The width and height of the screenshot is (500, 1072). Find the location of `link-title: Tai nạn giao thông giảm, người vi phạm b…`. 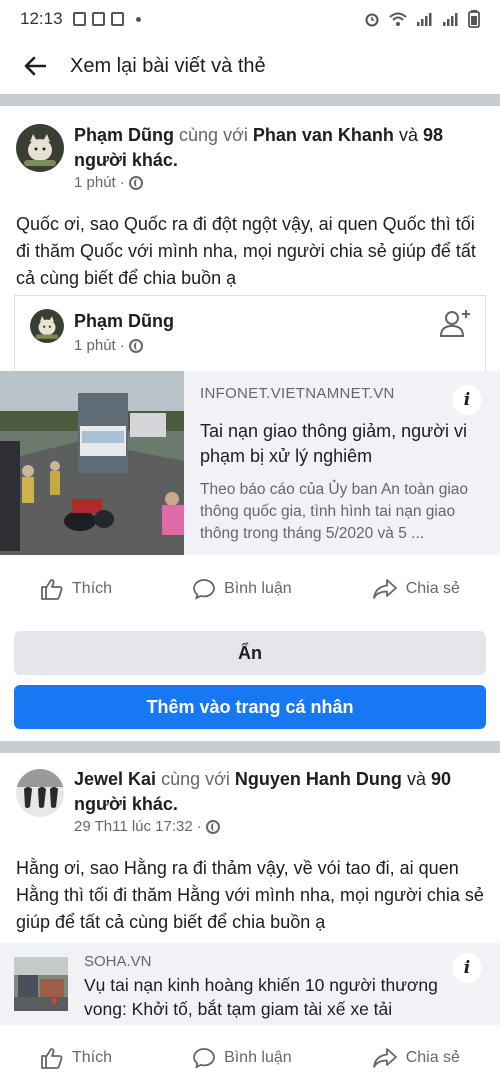

link-title: Tai nạn giao thông giảm, người vi phạm b… is located at coordinates (340, 444).